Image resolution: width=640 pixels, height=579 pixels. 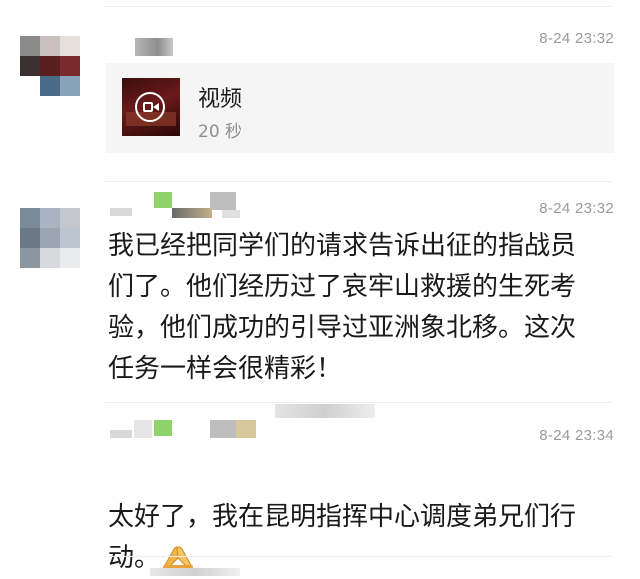 I want to click on folded-hands-icon, so click(x=178, y=555).